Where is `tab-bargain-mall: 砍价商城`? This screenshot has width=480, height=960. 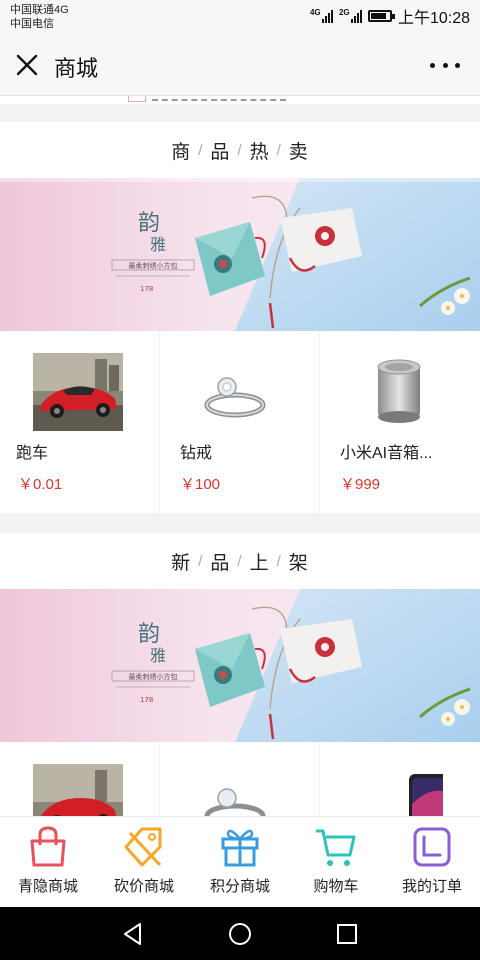 tab-bargain-mall: 砍价商城 is located at coordinates (144, 862).